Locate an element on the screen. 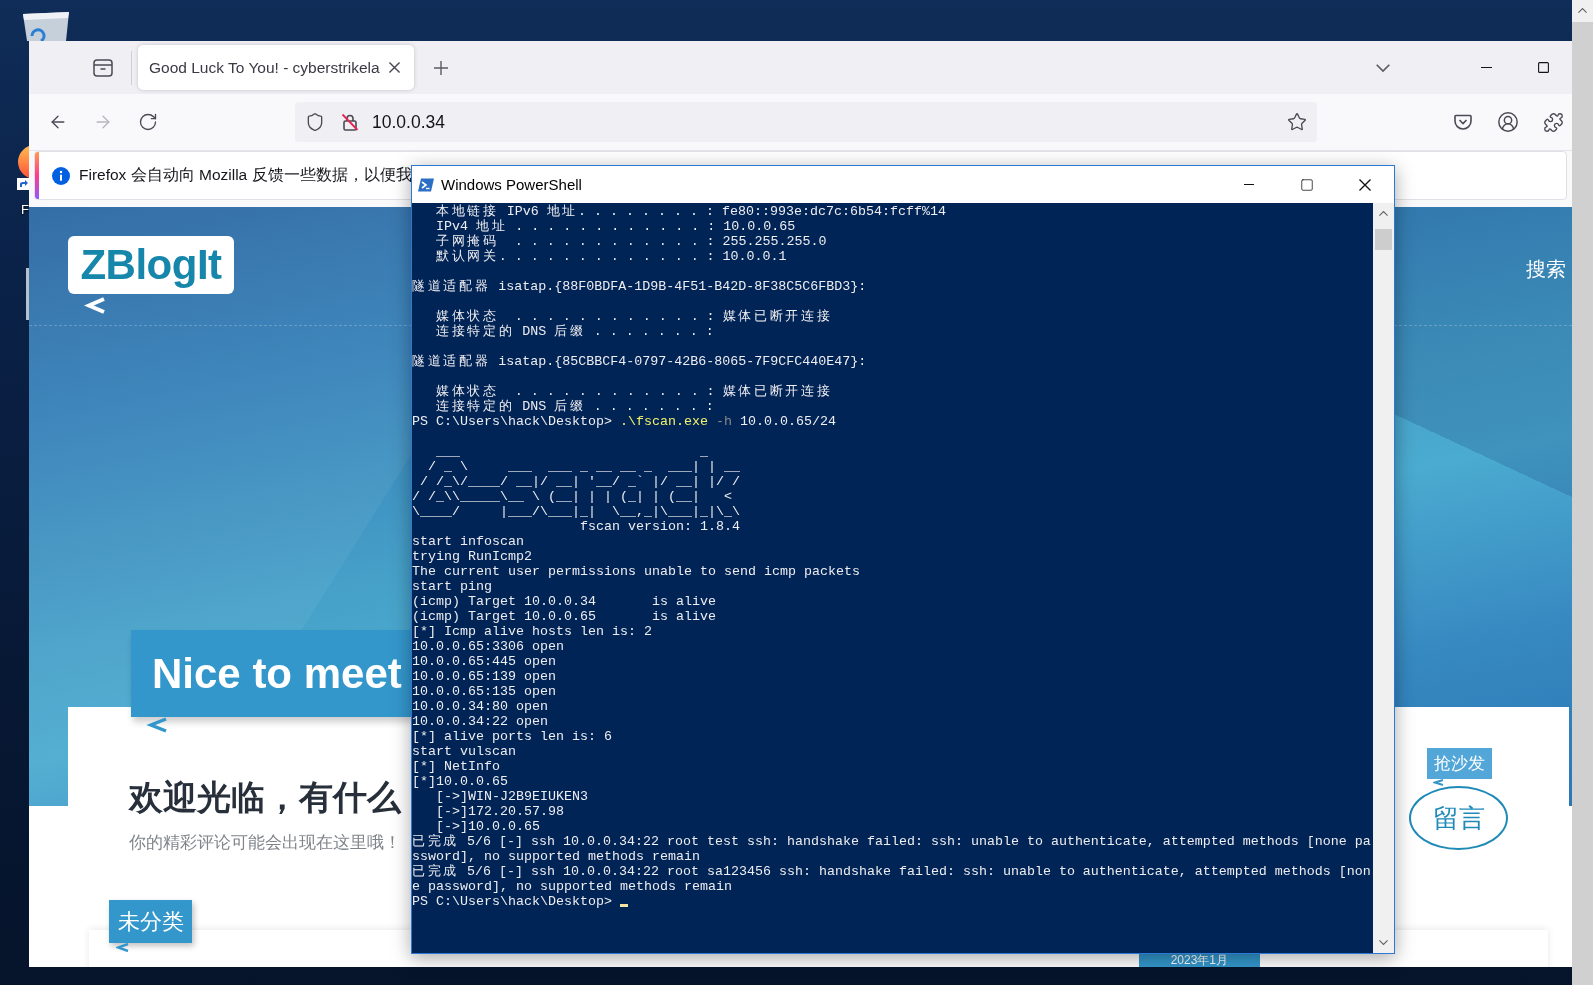 The width and height of the screenshot is (1593, 985). terminal-icon is located at coordinates (426, 184).